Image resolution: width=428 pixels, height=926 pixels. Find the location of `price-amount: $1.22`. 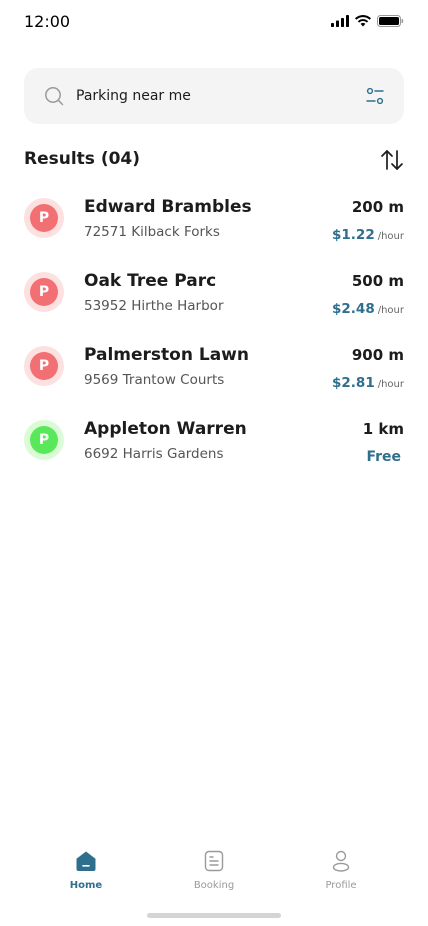

price-amount: $1.22 is located at coordinates (353, 235).